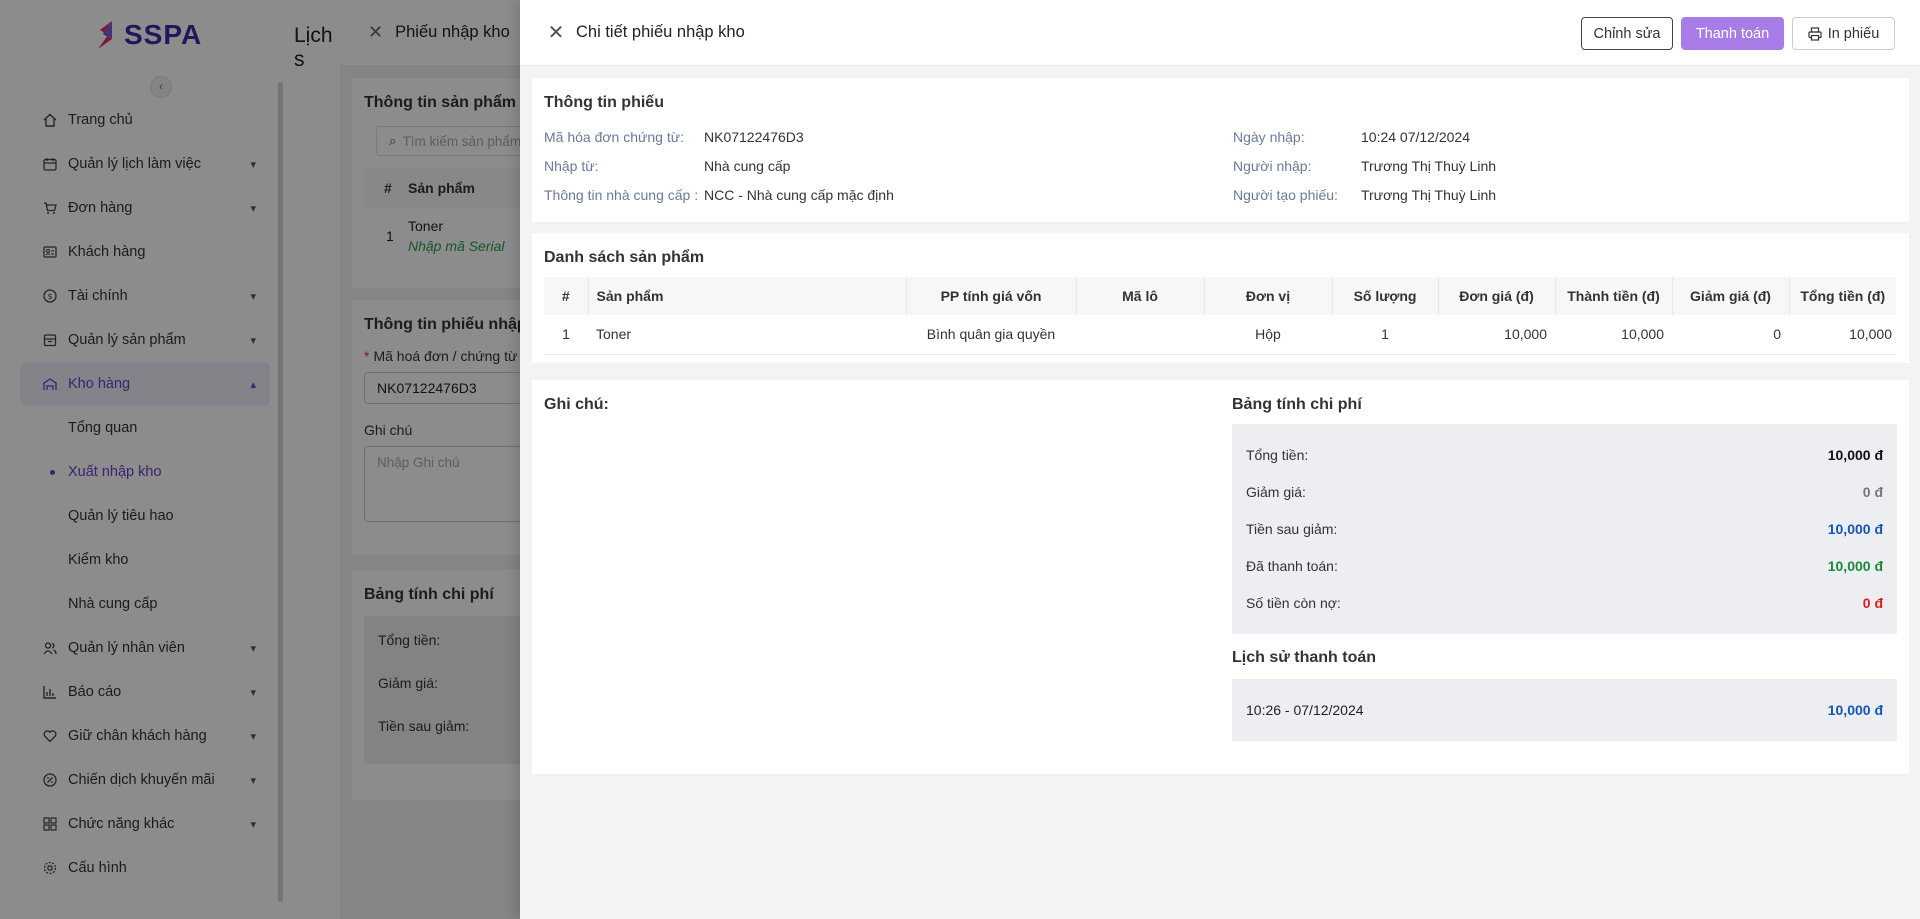 Image resolution: width=1920 pixels, height=919 pixels. What do you see at coordinates (660, 32) in the screenshot?
I see `detail-title: Chi tiết phiếu nhập kho` at bounding box center [660, 32].